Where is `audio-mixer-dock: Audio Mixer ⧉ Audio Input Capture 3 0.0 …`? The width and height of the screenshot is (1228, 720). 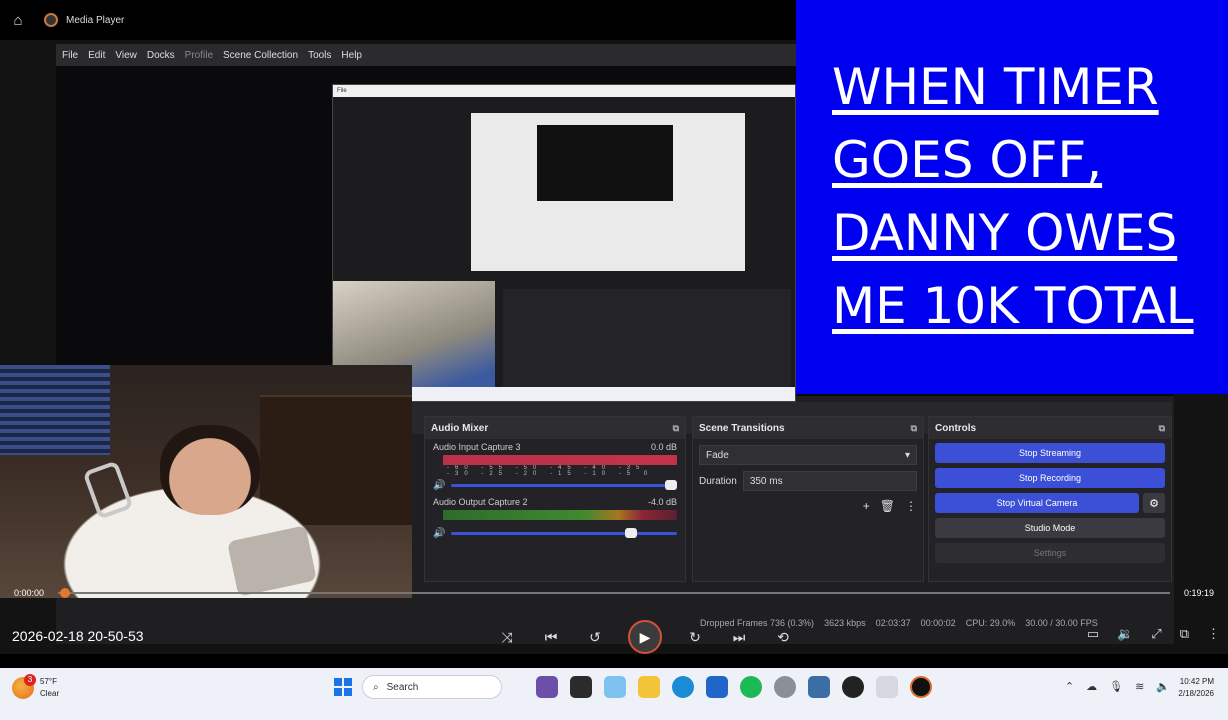
audio-mixer-dock: Audio Mixer ⧉ Audio Input Capture 3 0.0 … is located at coordinates (555, 499).